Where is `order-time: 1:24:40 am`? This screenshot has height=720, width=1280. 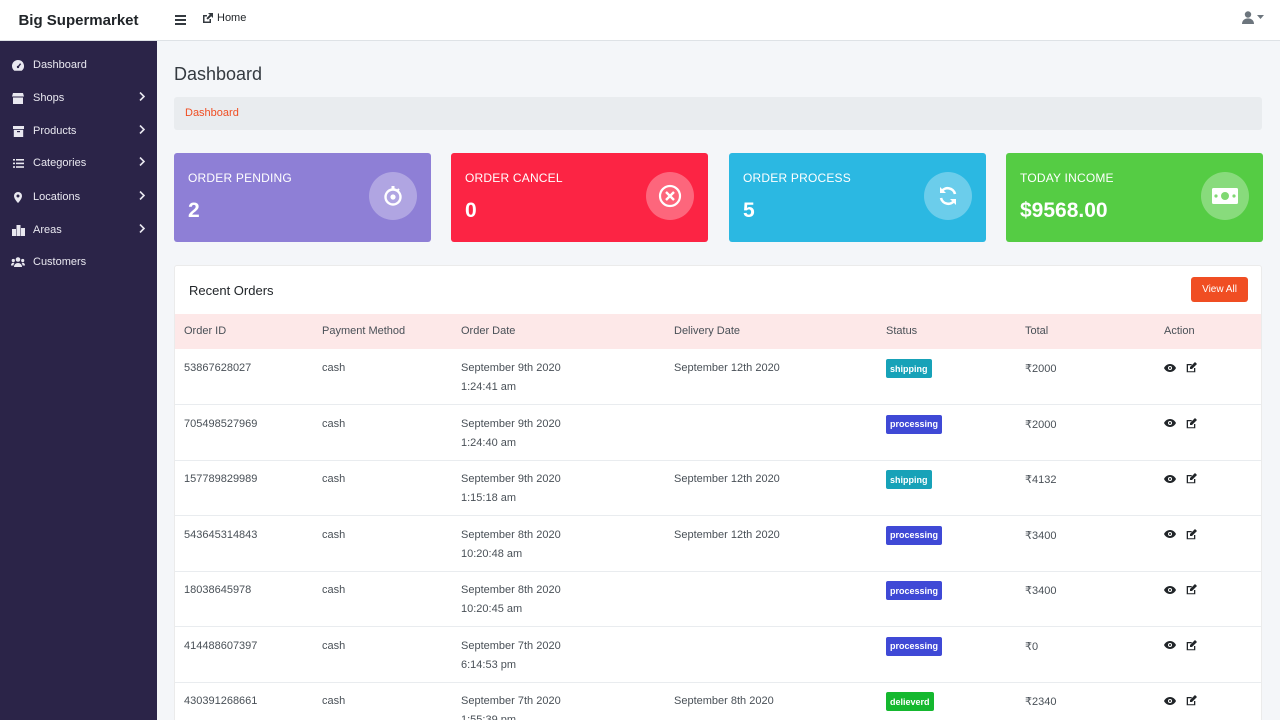
order-time: 1:24:40 am is located at coordinates (489, 442).